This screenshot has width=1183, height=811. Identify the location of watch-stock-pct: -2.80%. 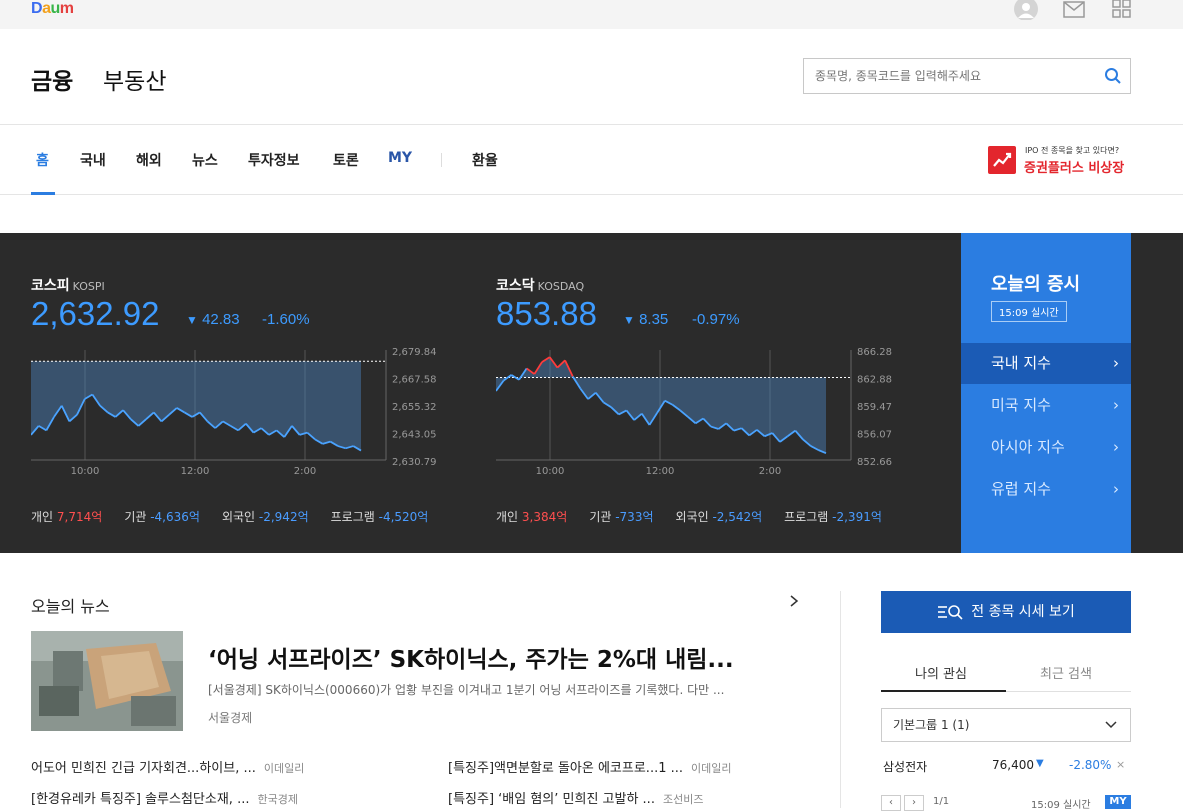
(1090, 765).